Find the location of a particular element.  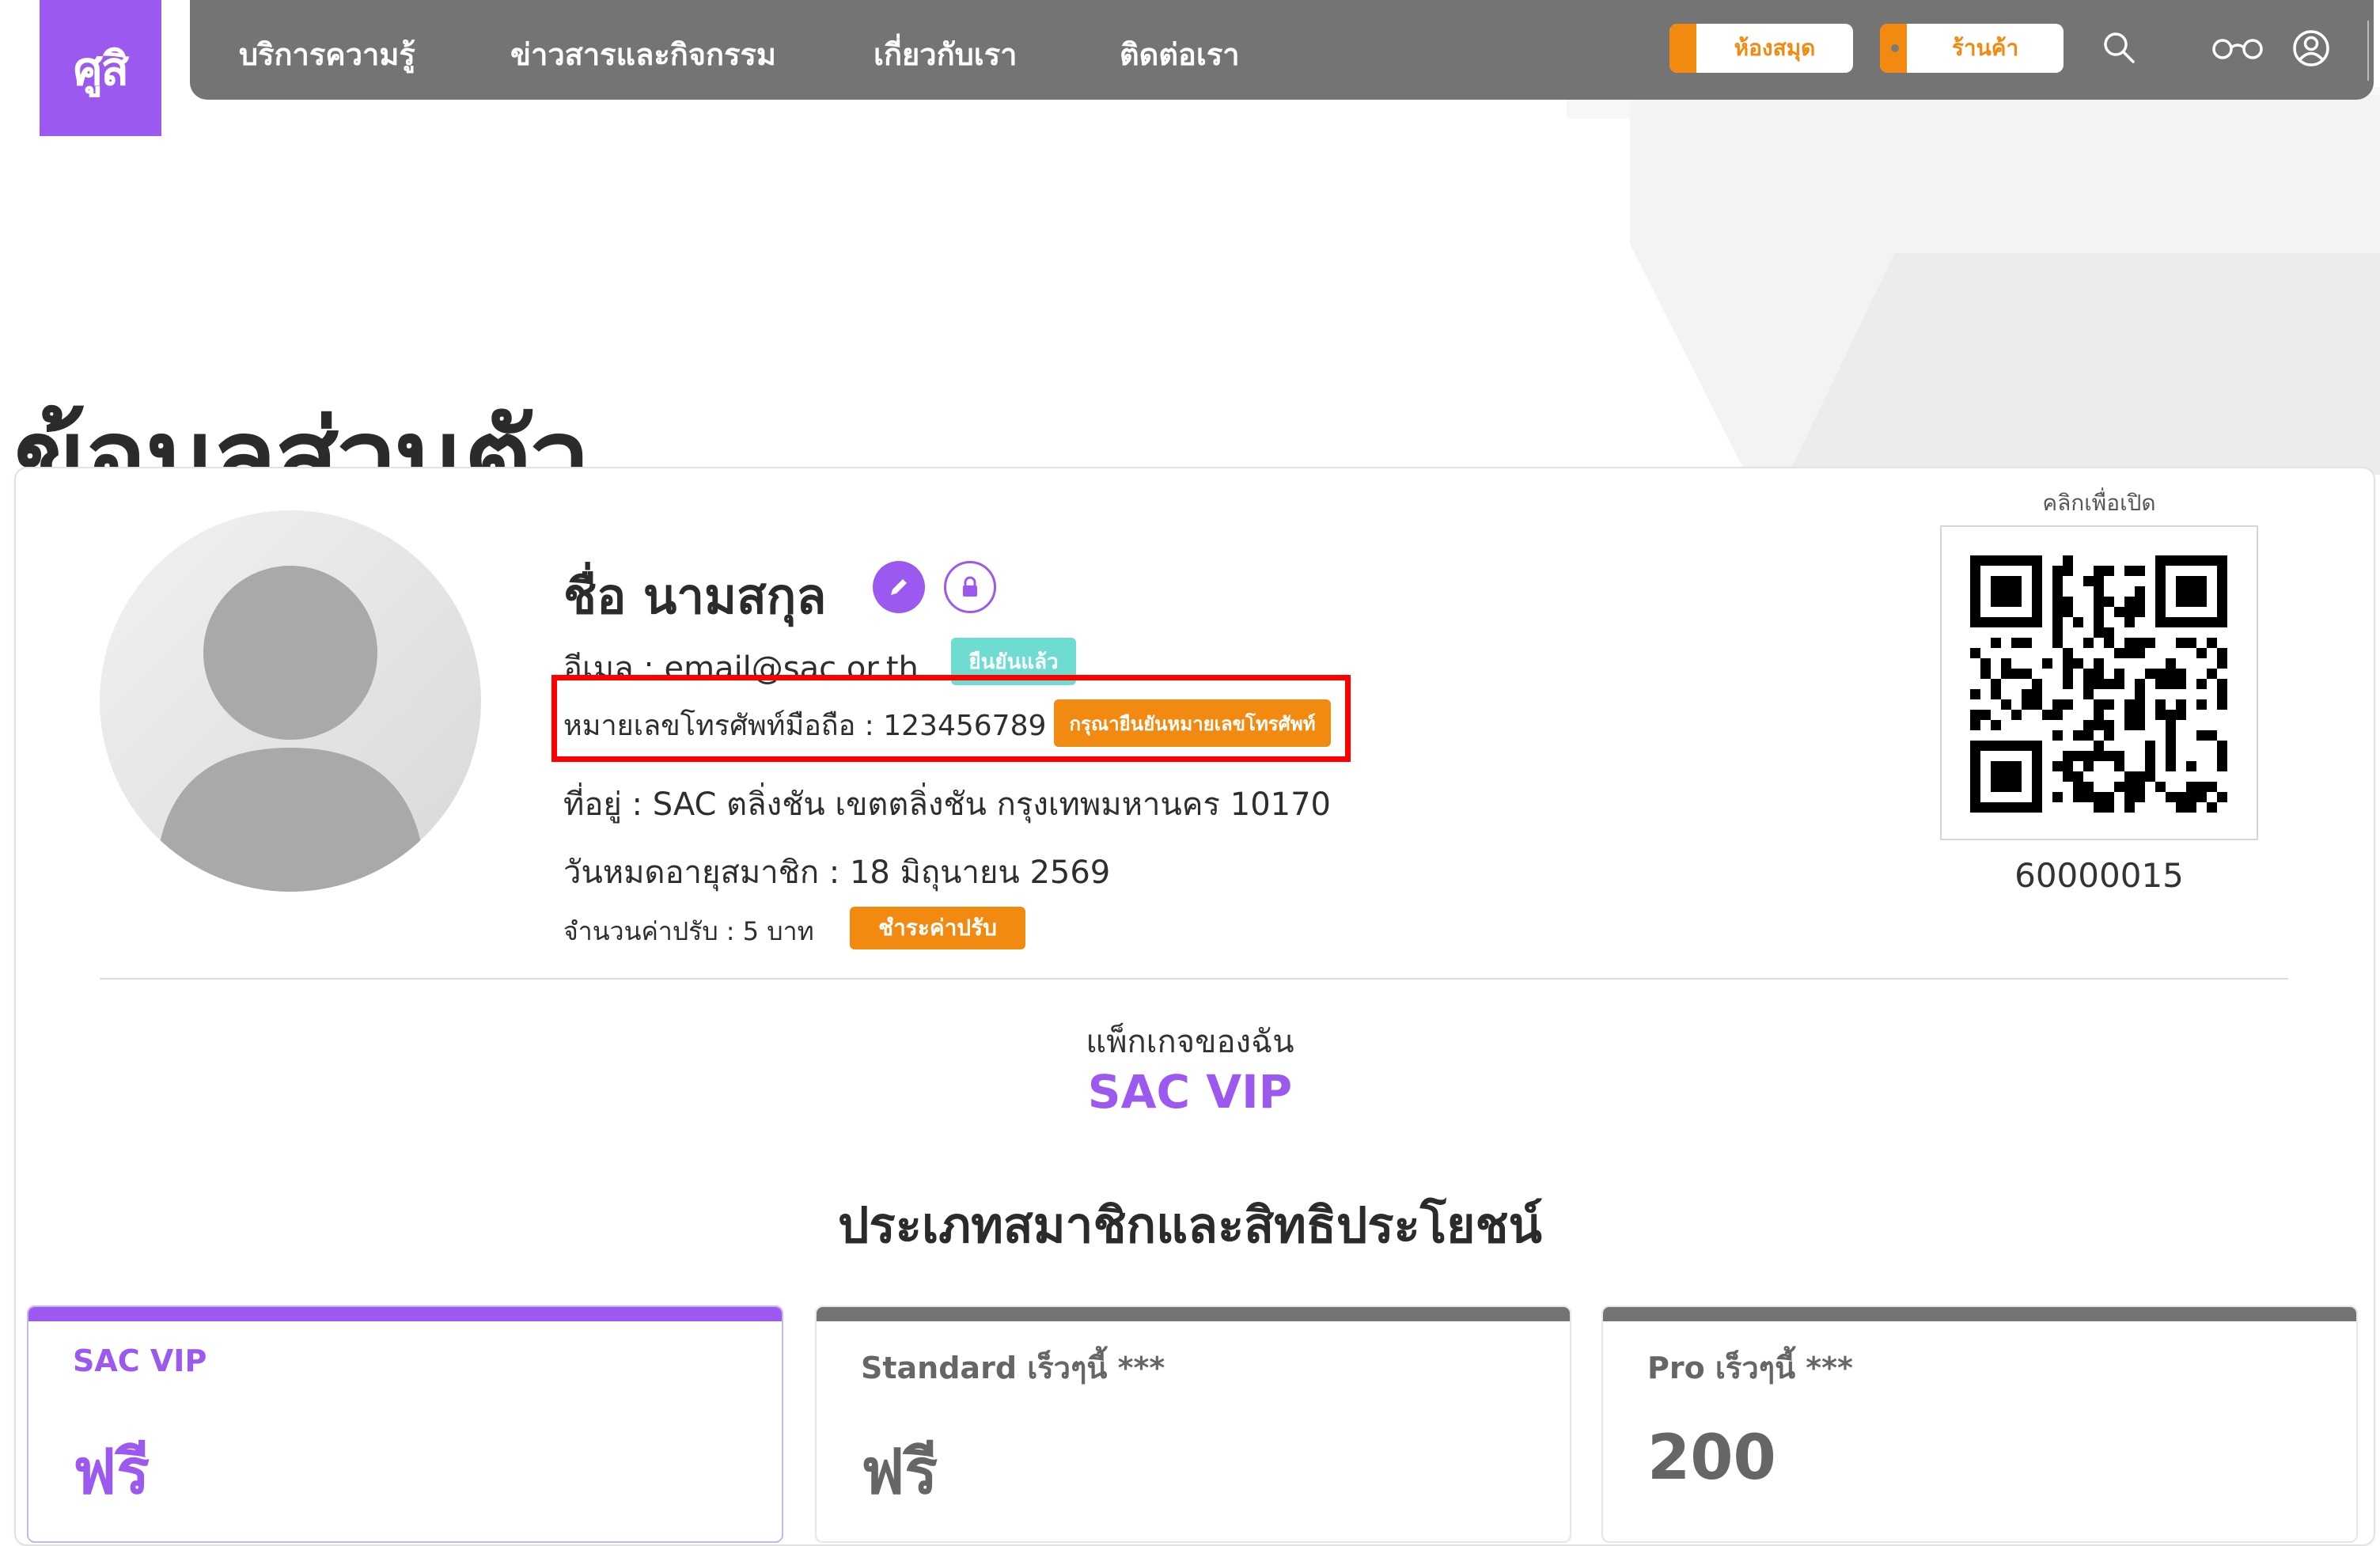

shop-button: ร้านค้า is located at coordinates (1972, 48).